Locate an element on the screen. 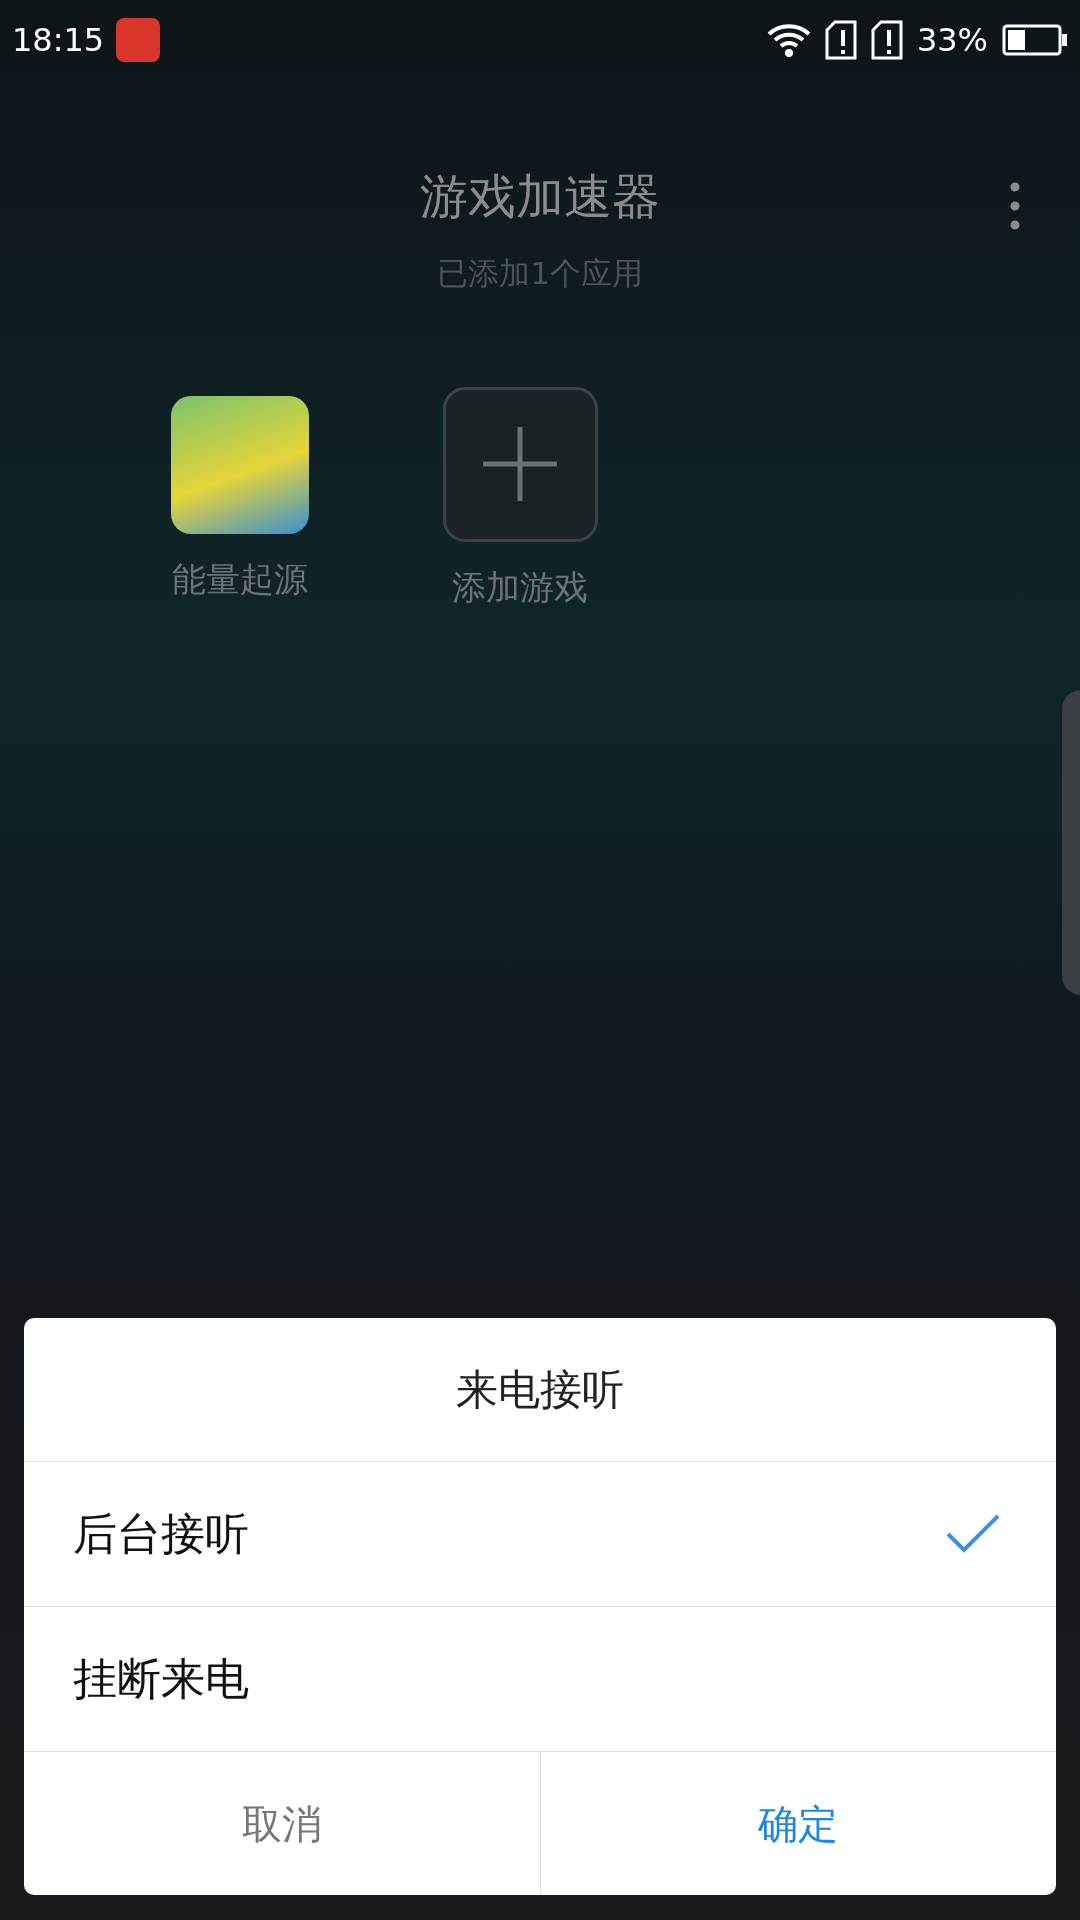 The height and width of the screenshot is (1920, 1080). dialog-title: 来电接听 is located at coordinates (540, 1390).